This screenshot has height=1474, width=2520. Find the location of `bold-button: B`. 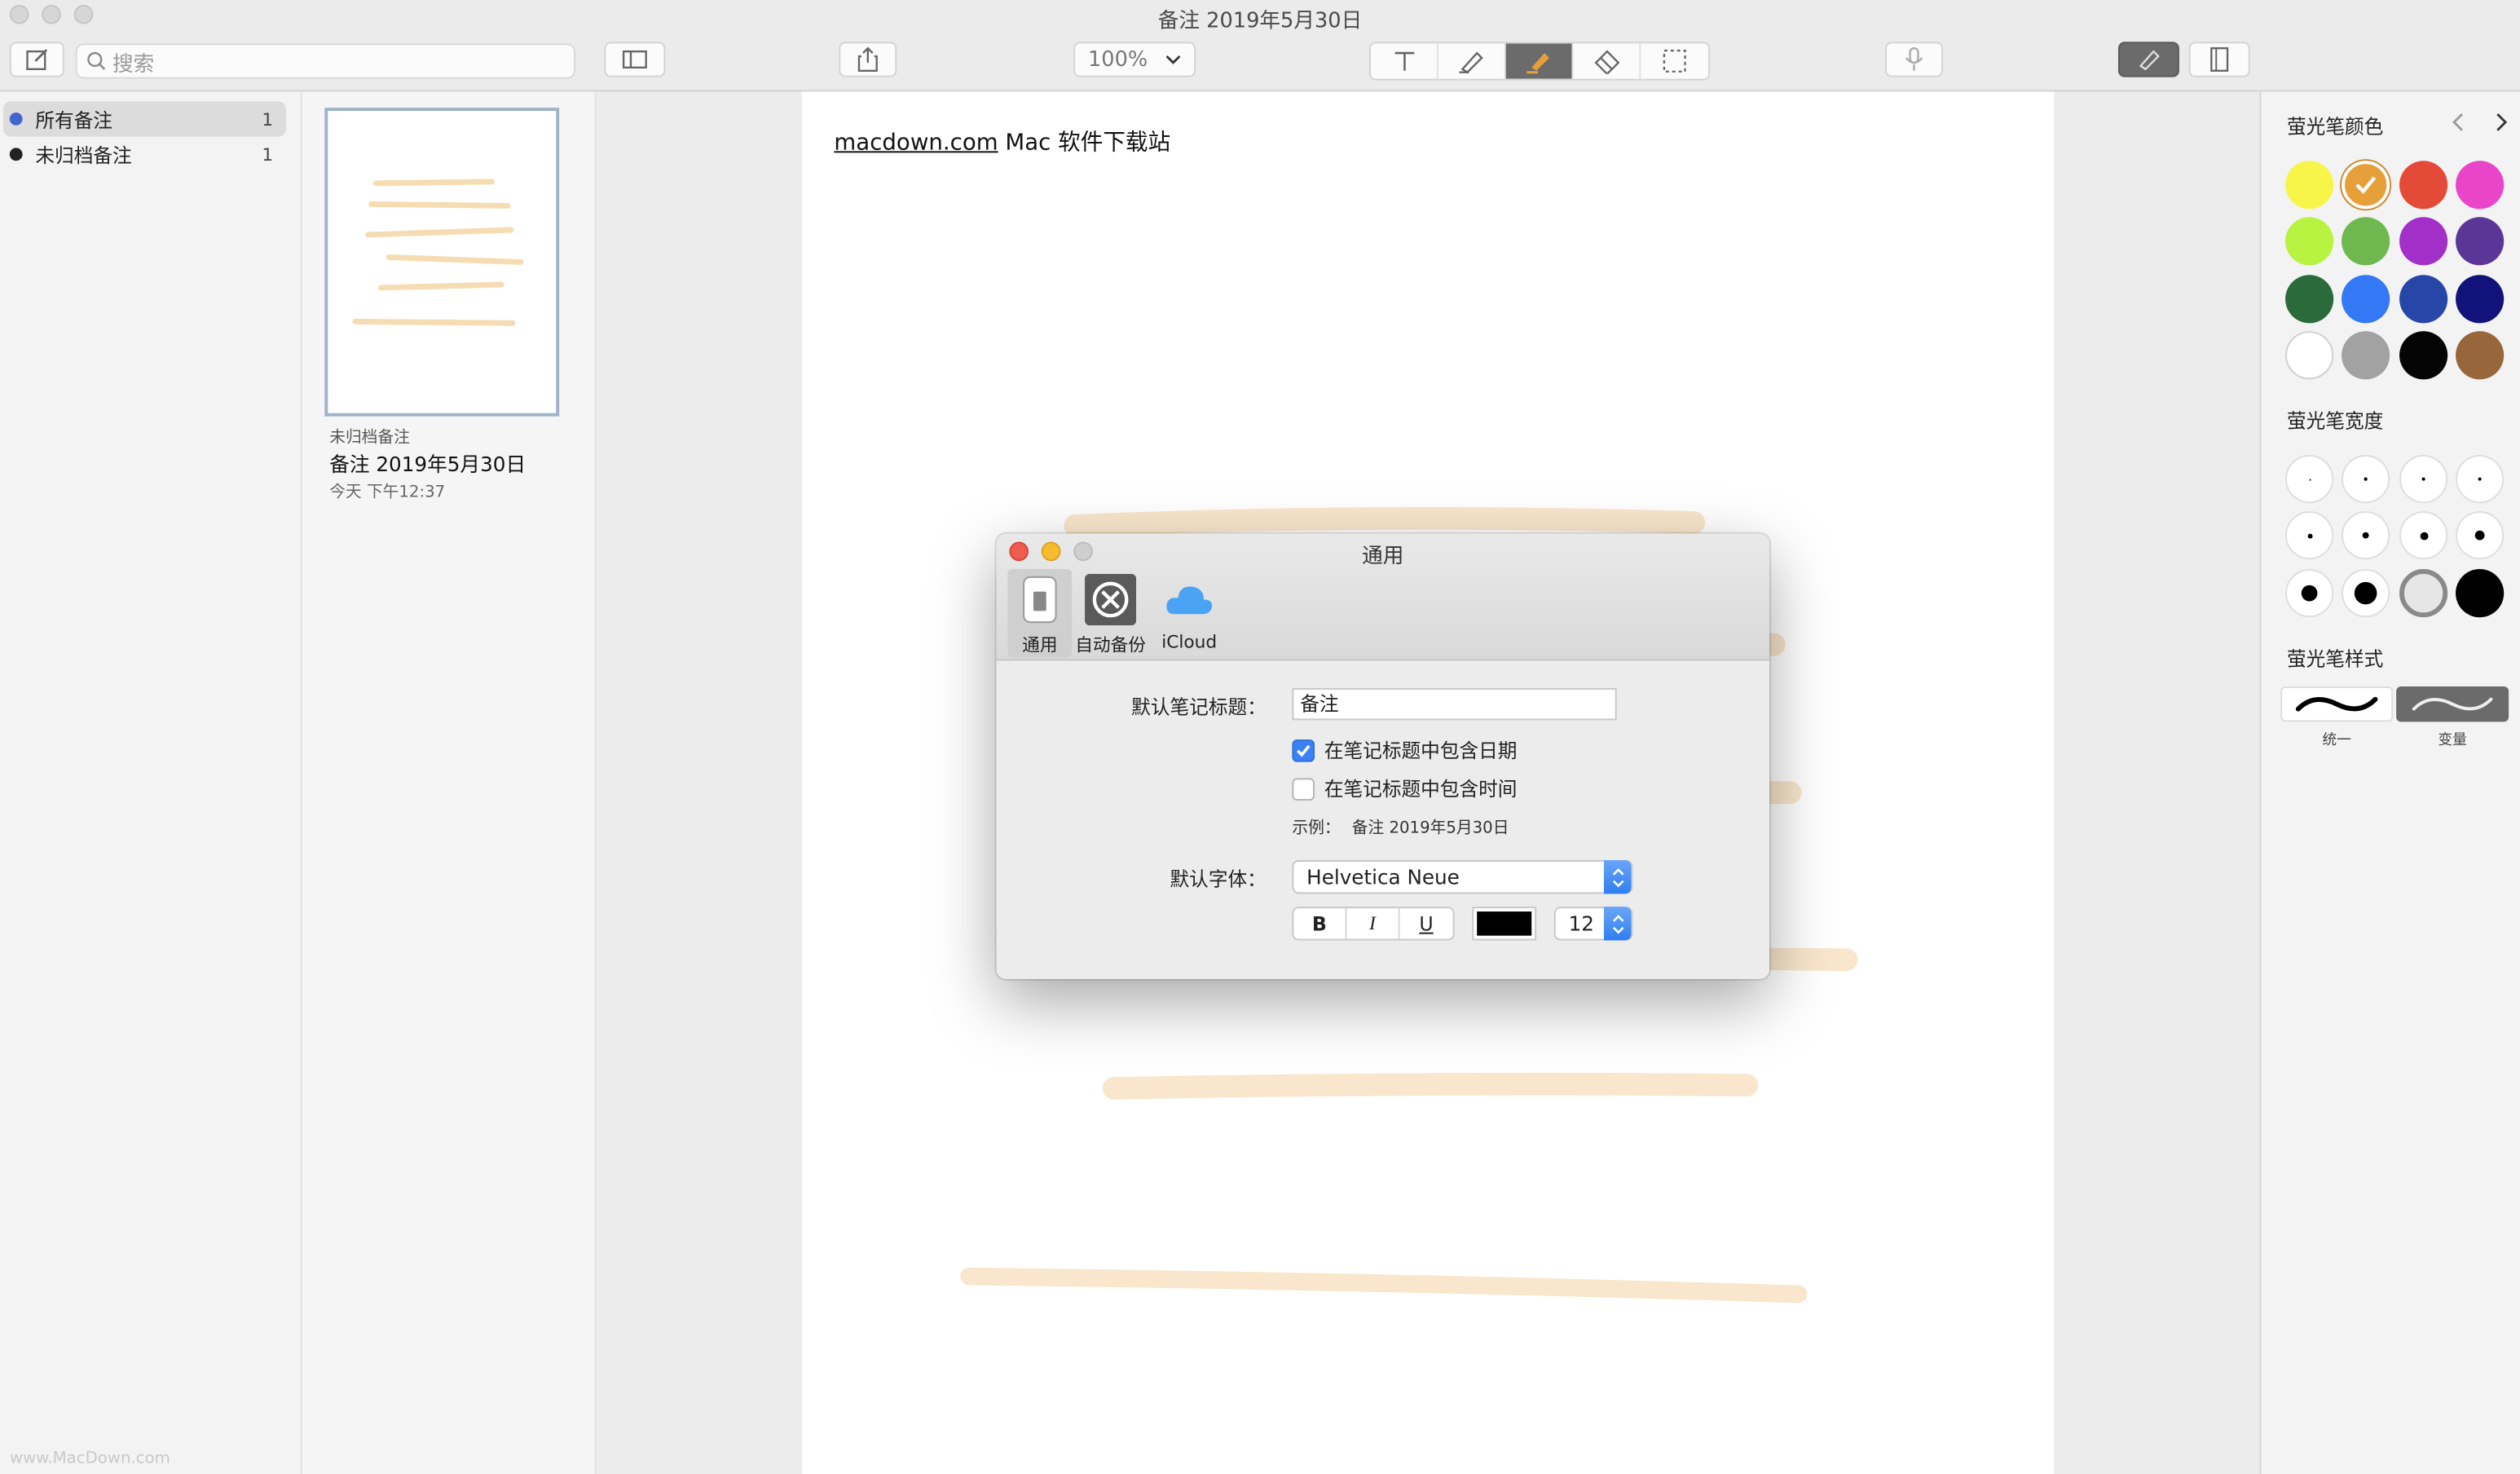

bold-button: B is located at coordinates (1320, 923).